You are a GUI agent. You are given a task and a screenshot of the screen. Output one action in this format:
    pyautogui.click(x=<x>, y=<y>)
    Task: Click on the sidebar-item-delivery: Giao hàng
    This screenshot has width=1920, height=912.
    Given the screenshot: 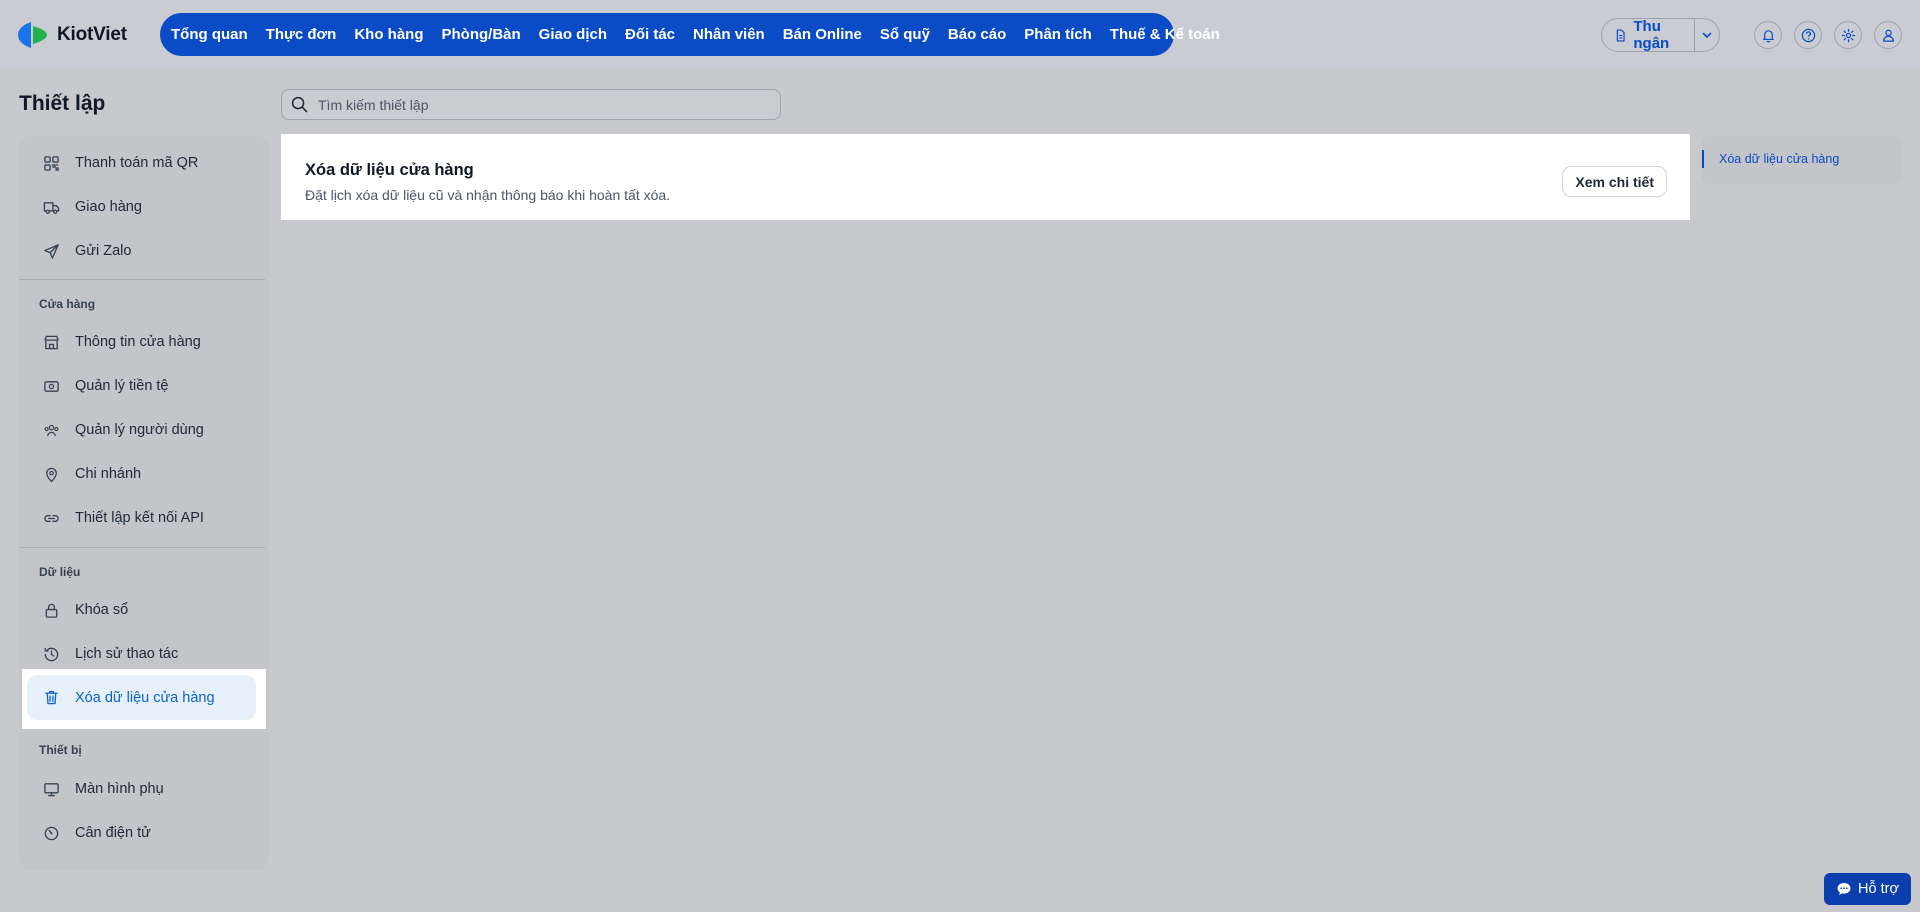 What is the action you would take?
    pyautogui.click(x=141, y=207)
    